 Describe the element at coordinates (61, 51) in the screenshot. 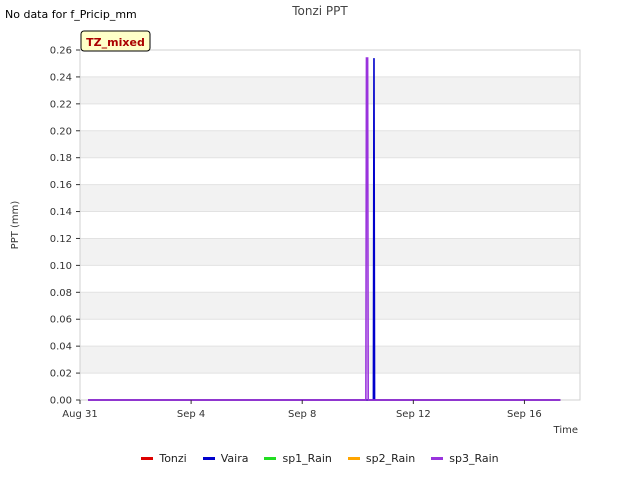

I see `y-tick-label: 0.26` at that location.